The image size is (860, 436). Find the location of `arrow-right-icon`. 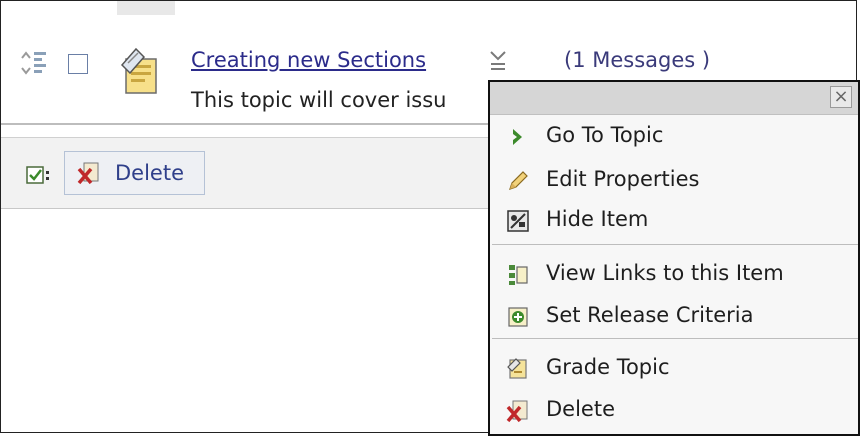

arrow-right-icon is located at coordinates (517, 137).